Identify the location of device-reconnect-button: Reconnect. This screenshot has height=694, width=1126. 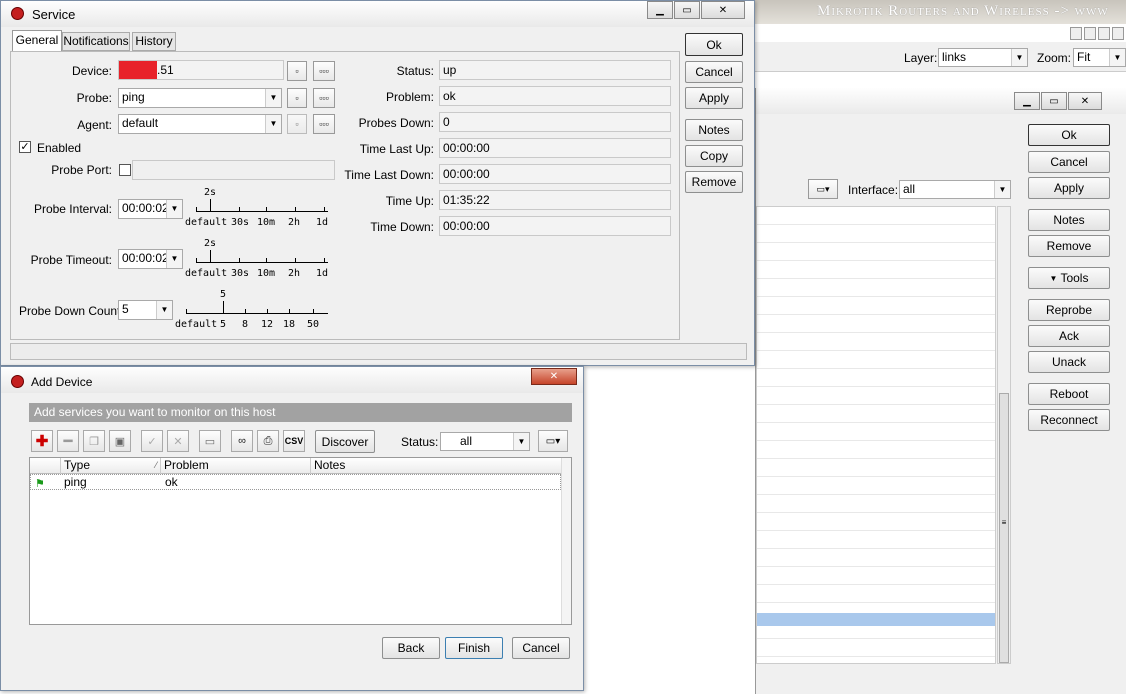
(1069, 420).